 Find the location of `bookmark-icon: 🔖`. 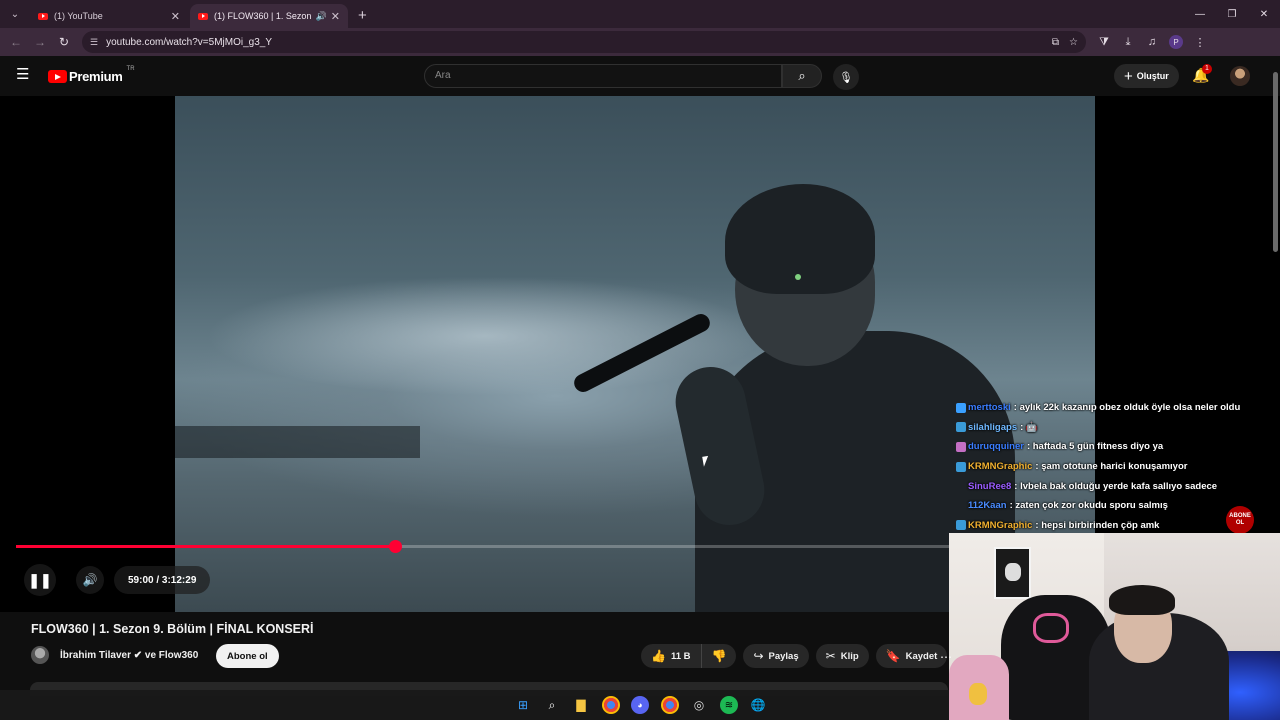

bookmark-icon: 🔖 is located at coordinates (893, 656).